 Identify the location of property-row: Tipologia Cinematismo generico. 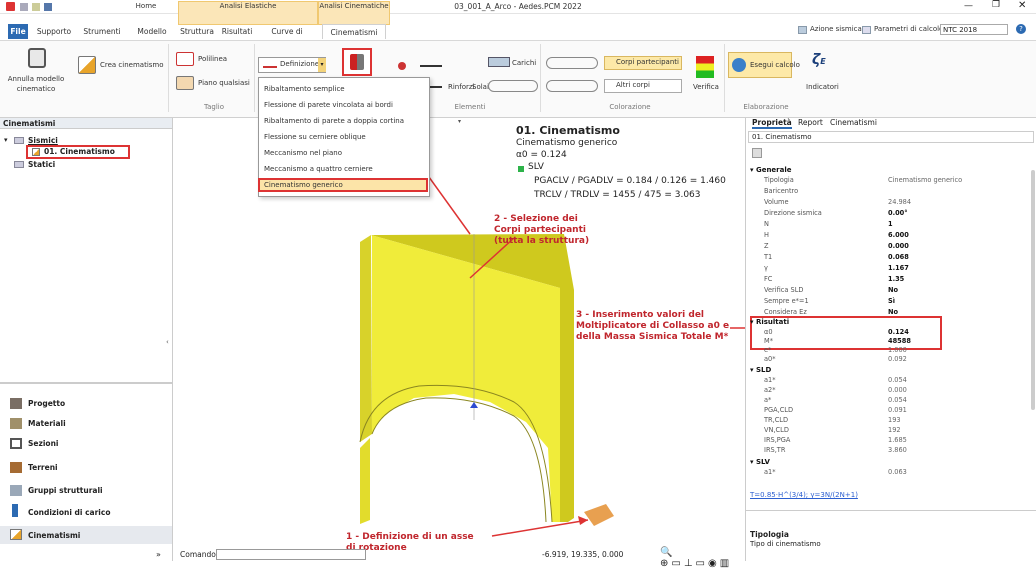
(895, 180).